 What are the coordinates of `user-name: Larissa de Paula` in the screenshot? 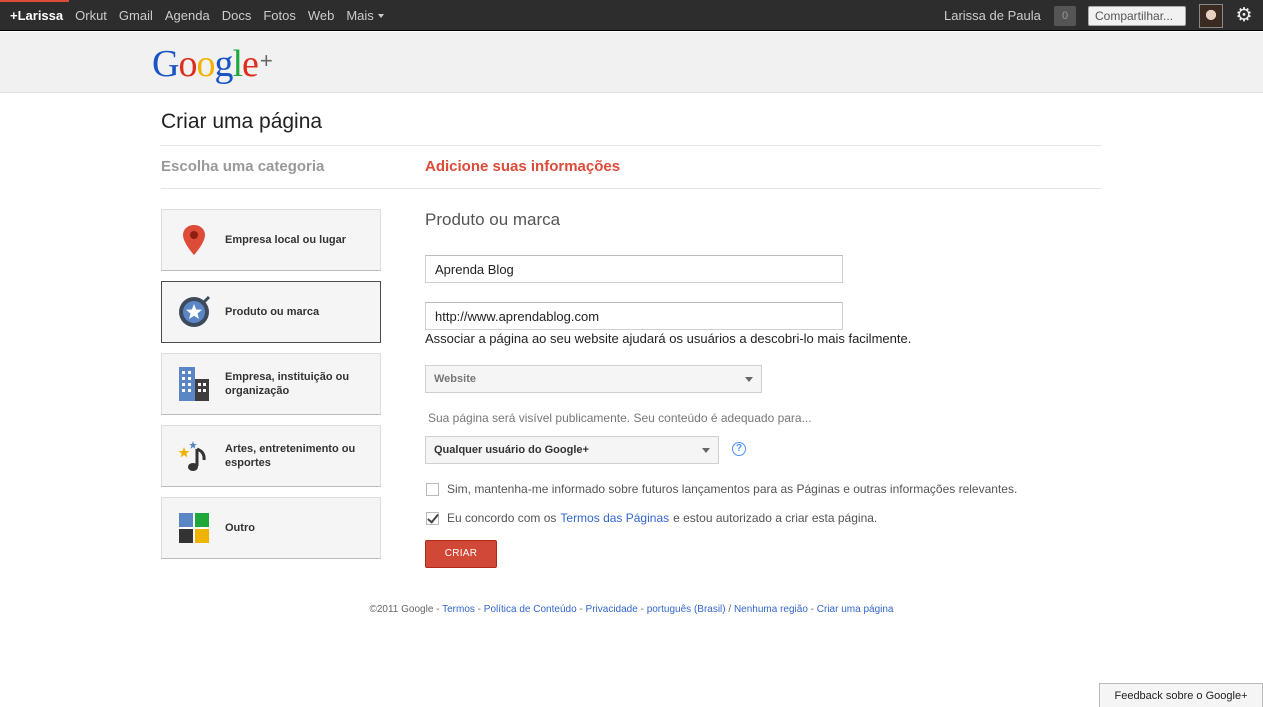 It's located at (992, 15).